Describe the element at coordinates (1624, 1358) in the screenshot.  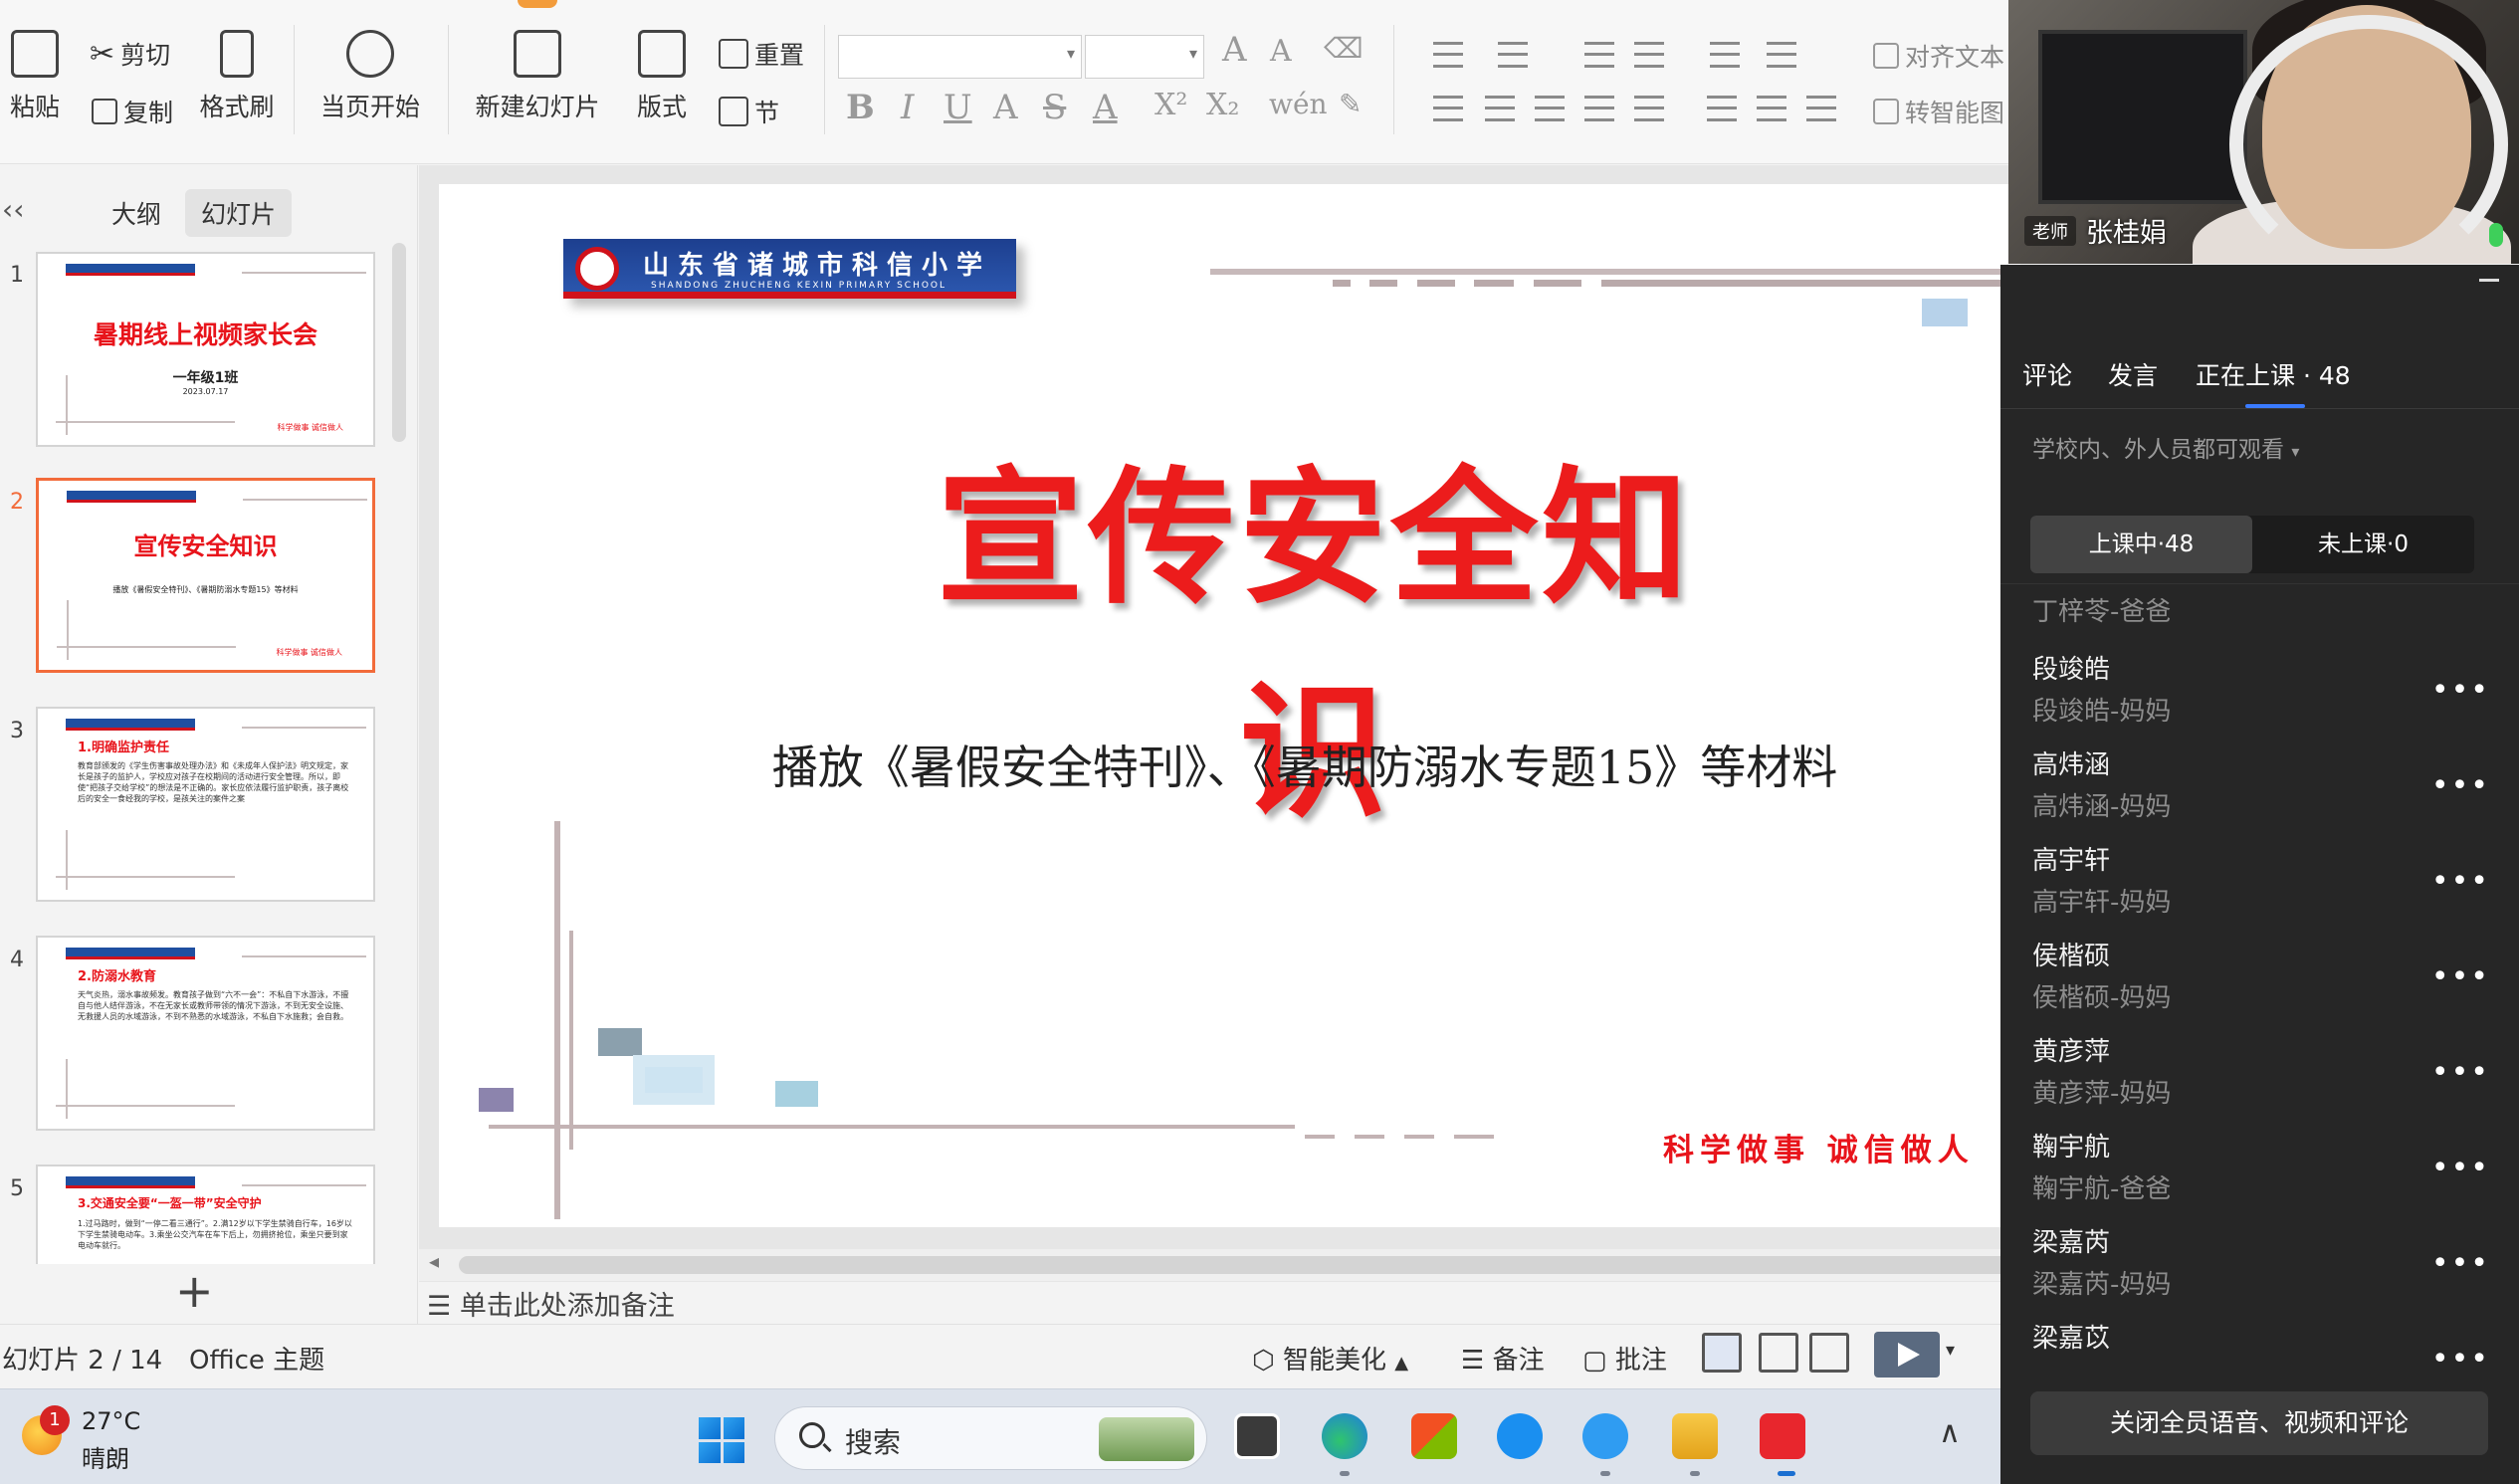
I see `comments-button: ▢ 批注` at that location.